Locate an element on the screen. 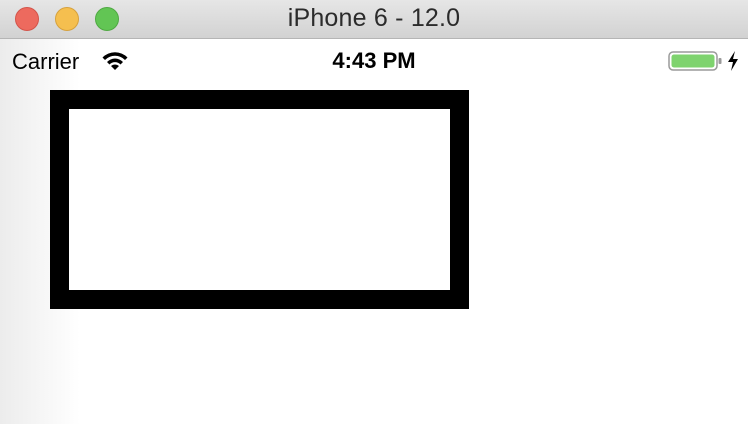  title-bar: iPhone 6 - 12.0 is located at coordinates (374, 19).